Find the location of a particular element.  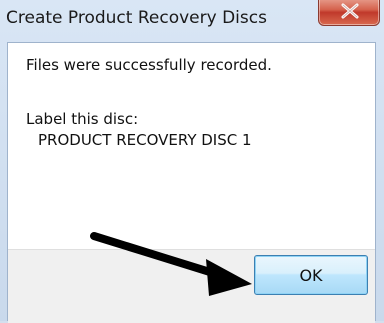

close-button is located at coordinates (349, 13).